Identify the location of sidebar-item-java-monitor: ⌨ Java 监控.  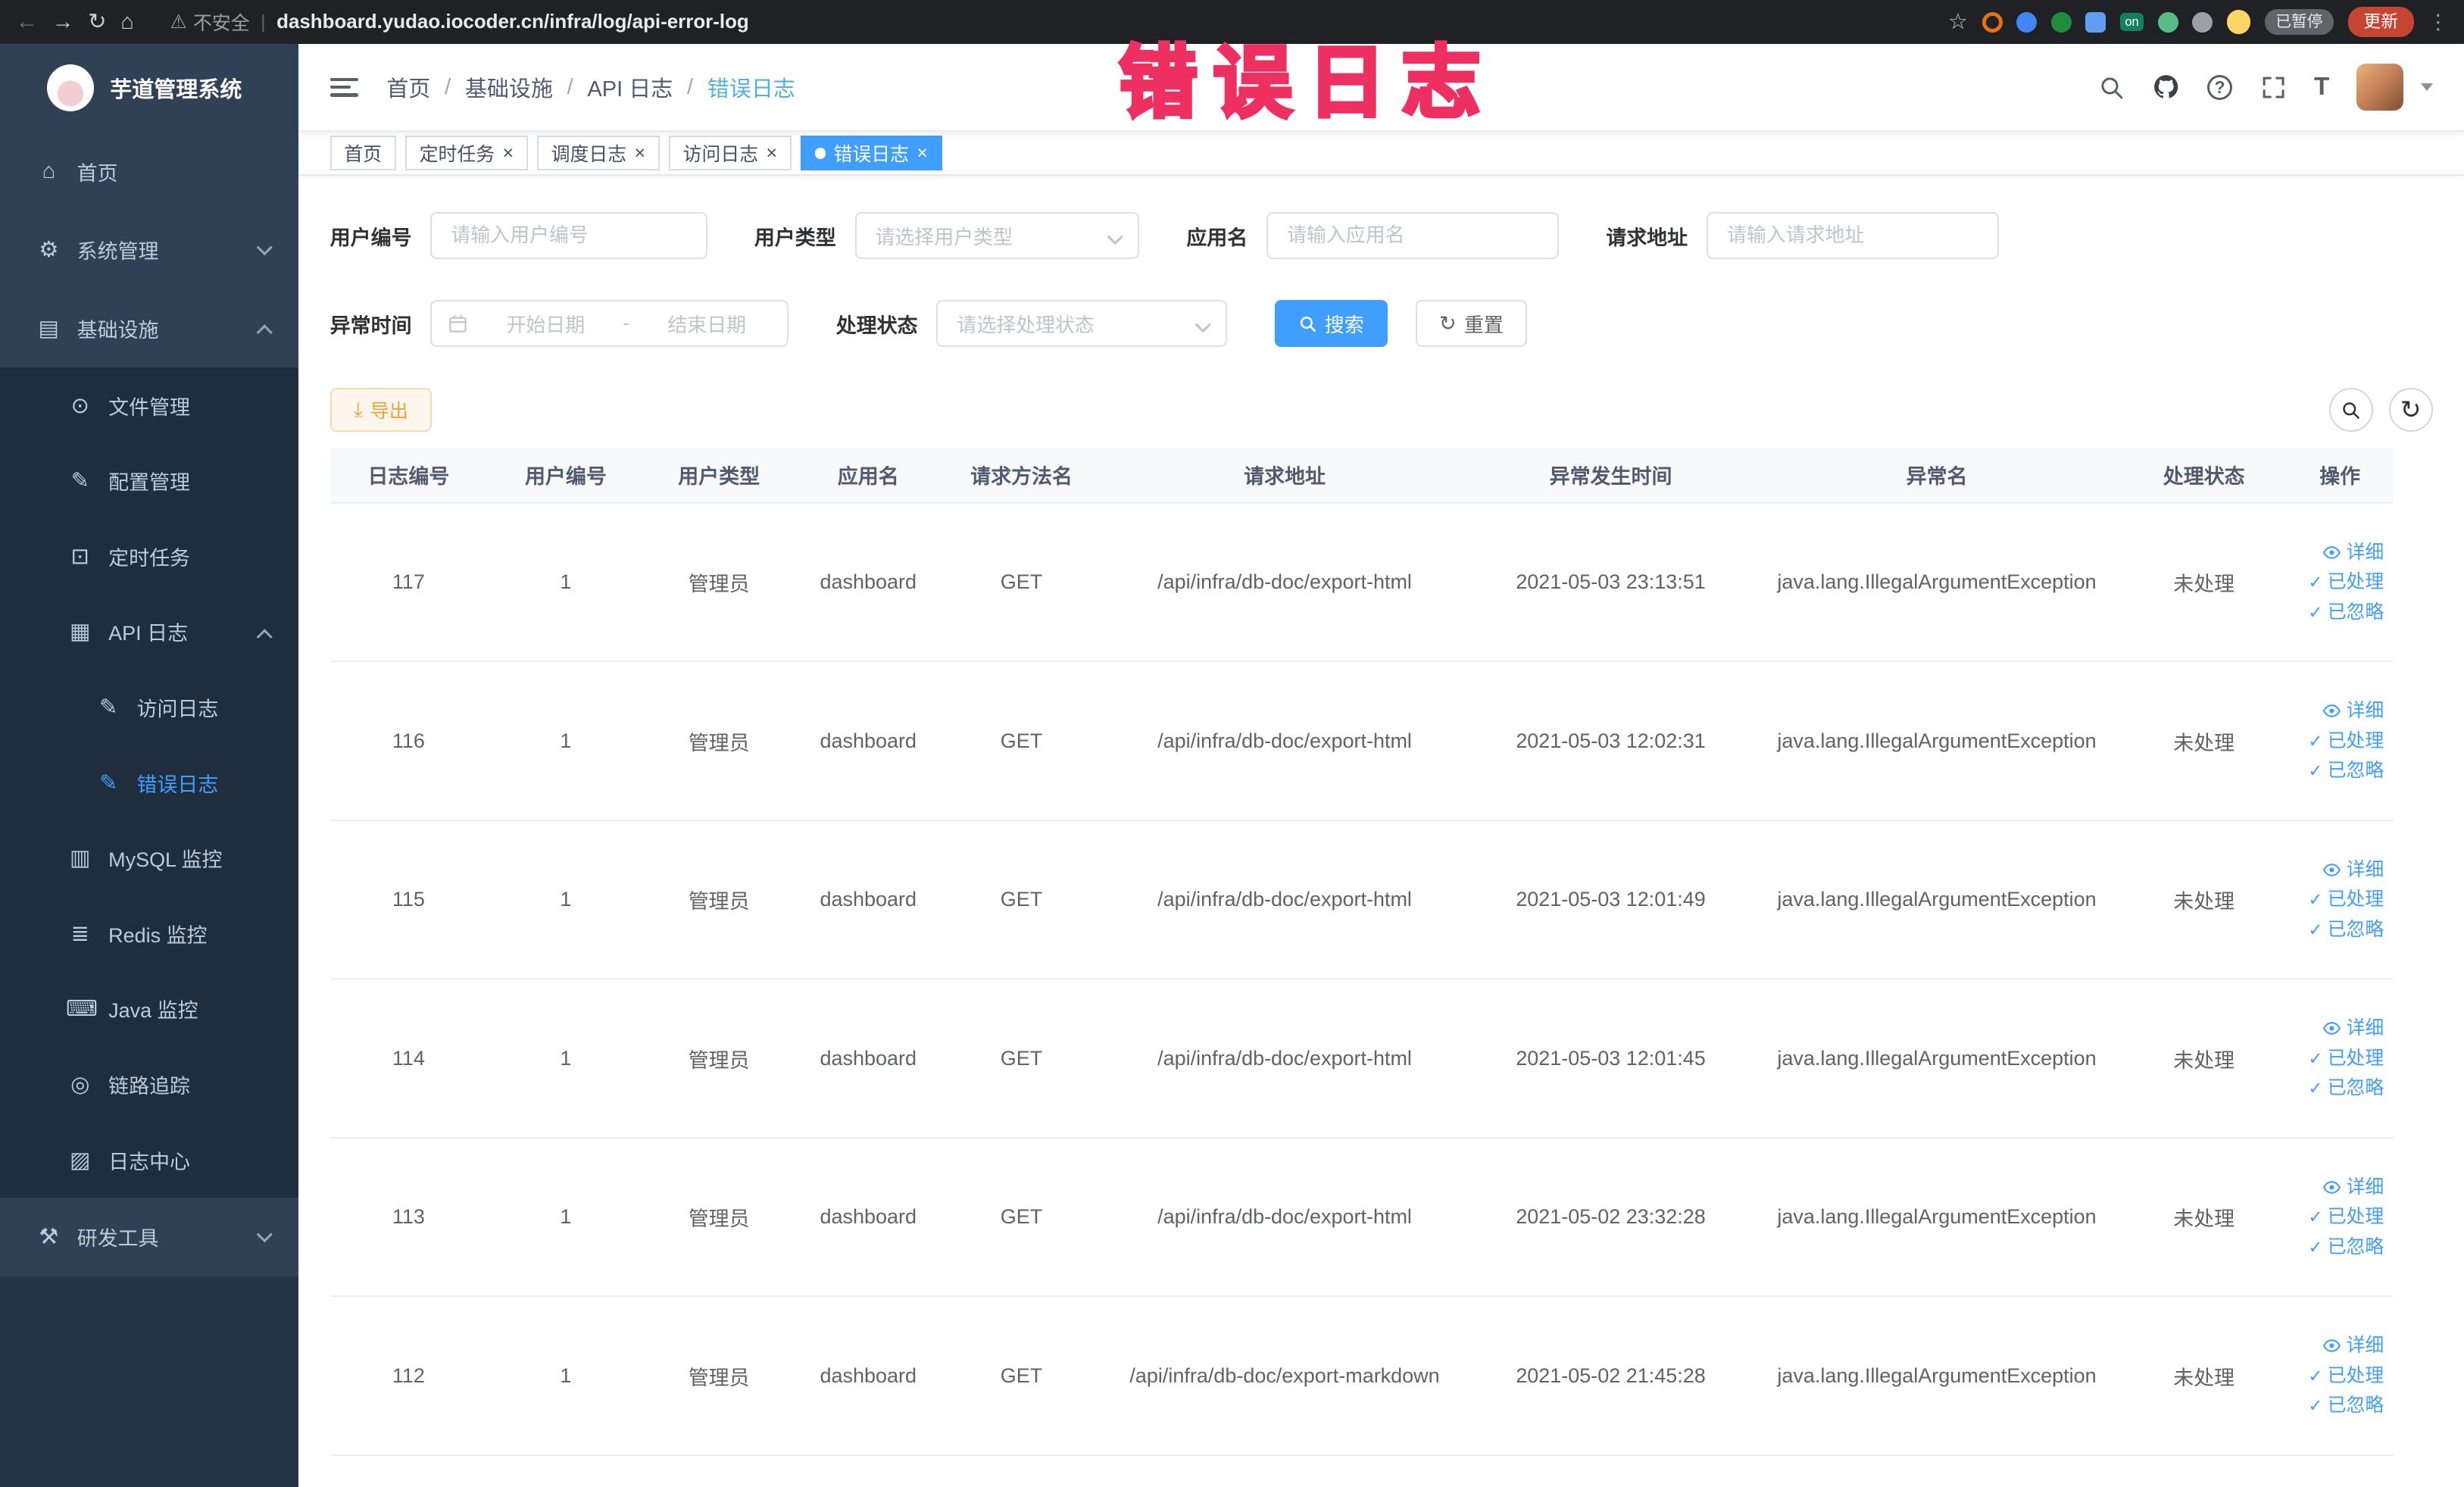
(149, 1009).